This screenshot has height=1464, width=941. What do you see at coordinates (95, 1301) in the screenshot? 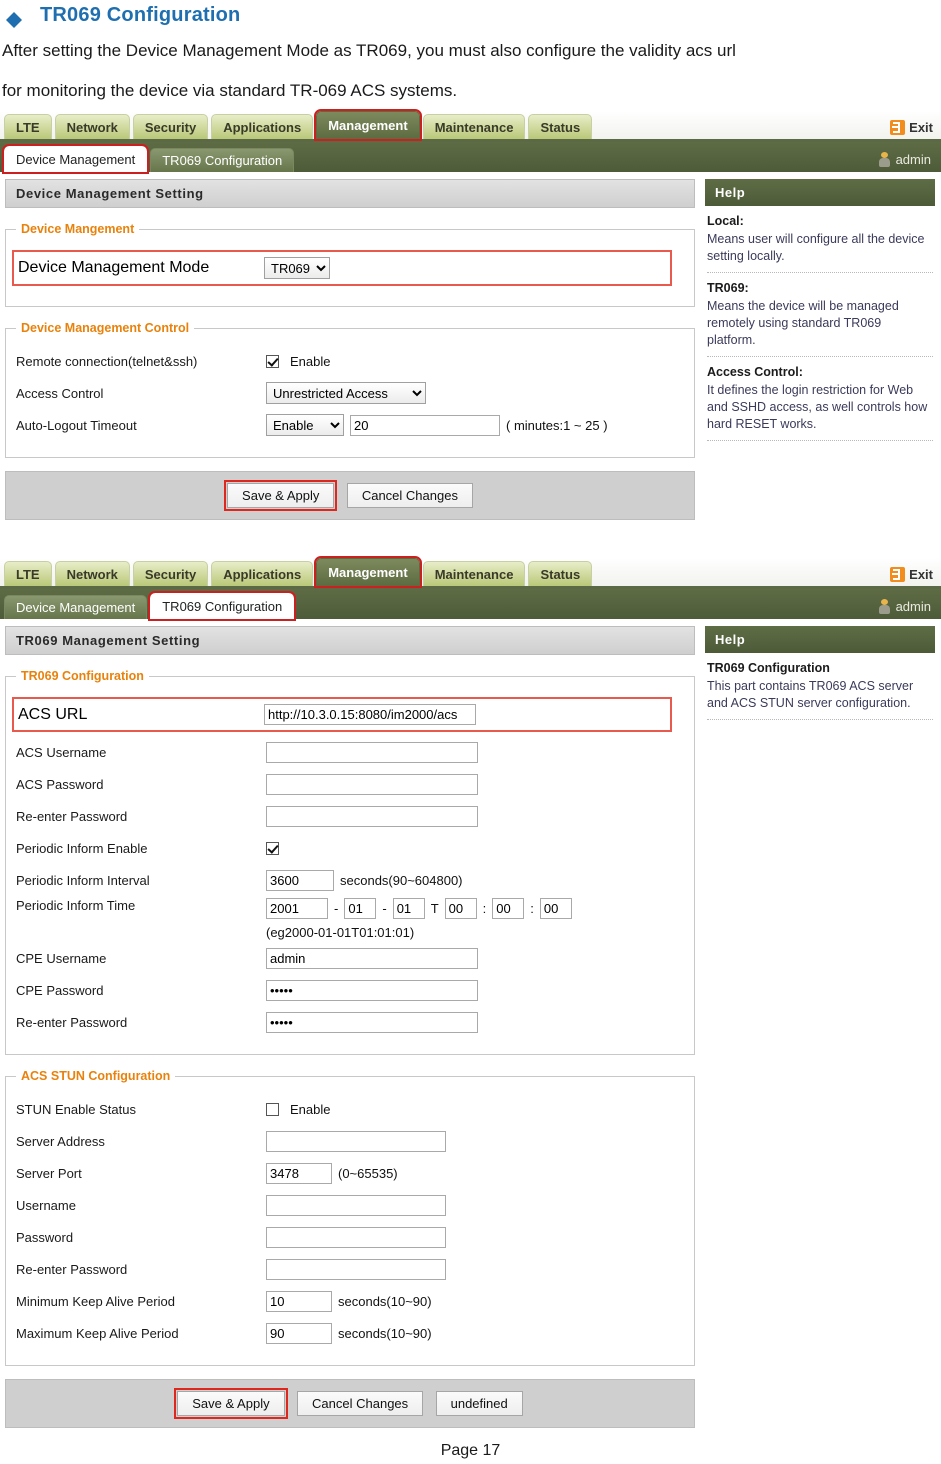
I see `min-keep-alive-label: Minimum Keep Alive Period` at bounding box center [95, 1301].